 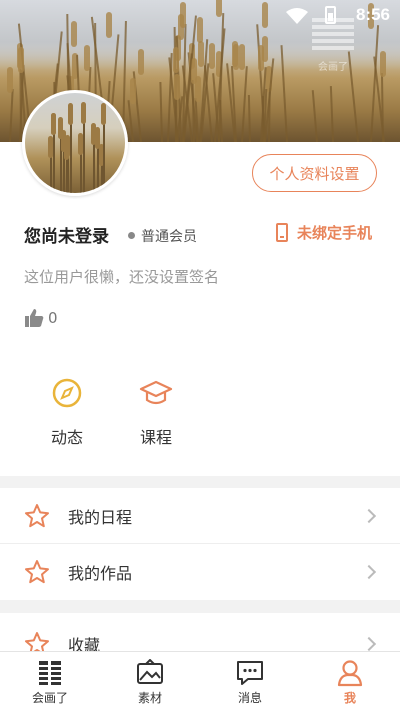 What do you see at coordinates (200, 516) in the screenshot?
I see `menu-item-schedule: 我的日程` at bounding box center [200, 516].